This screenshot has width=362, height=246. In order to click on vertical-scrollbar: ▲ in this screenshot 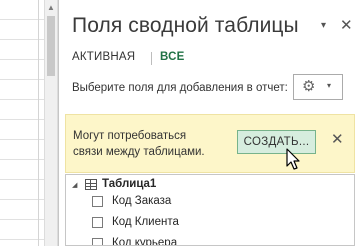, I will do `click(51, 123)`.